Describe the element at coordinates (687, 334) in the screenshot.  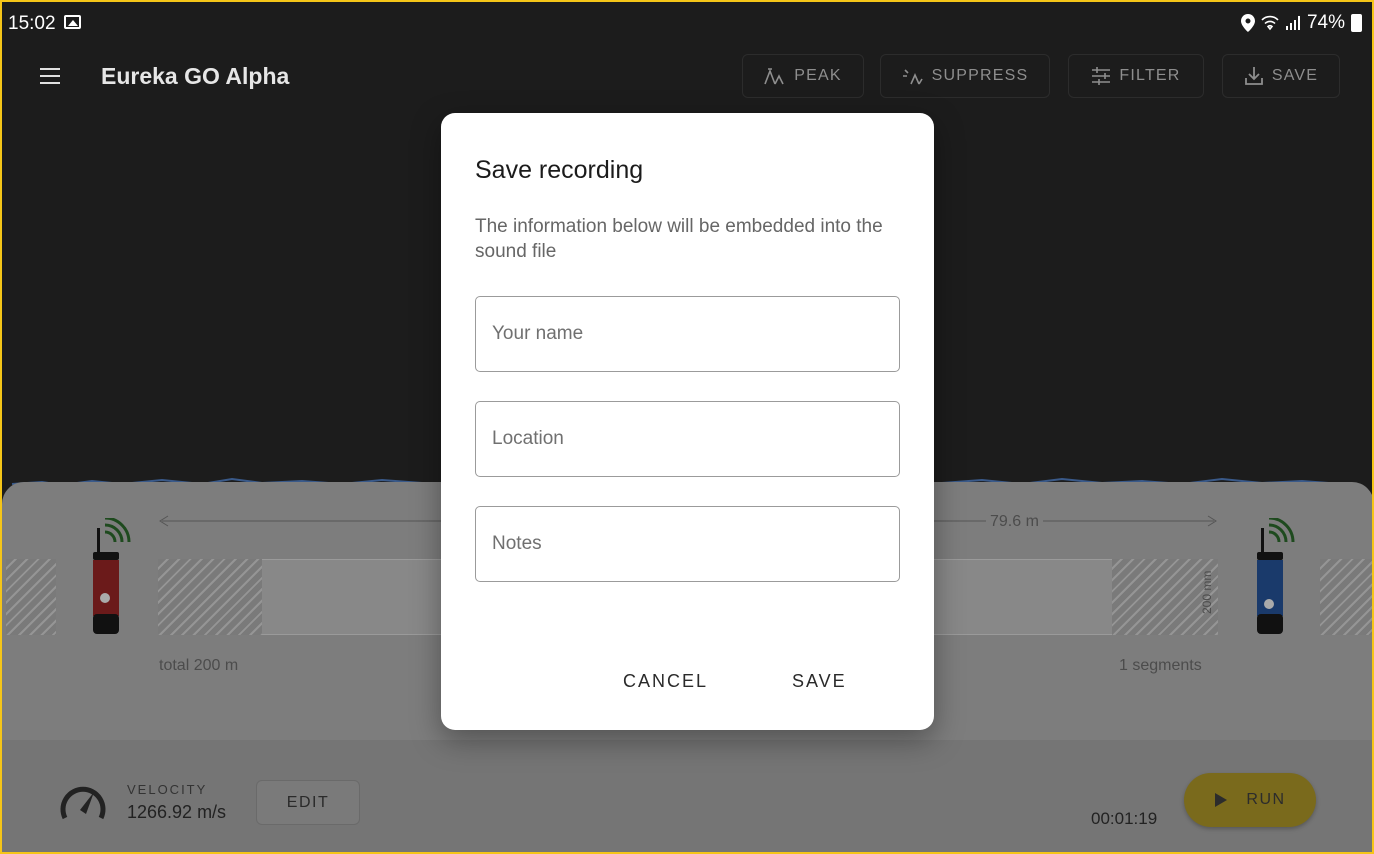
I see `name-field` at that location.